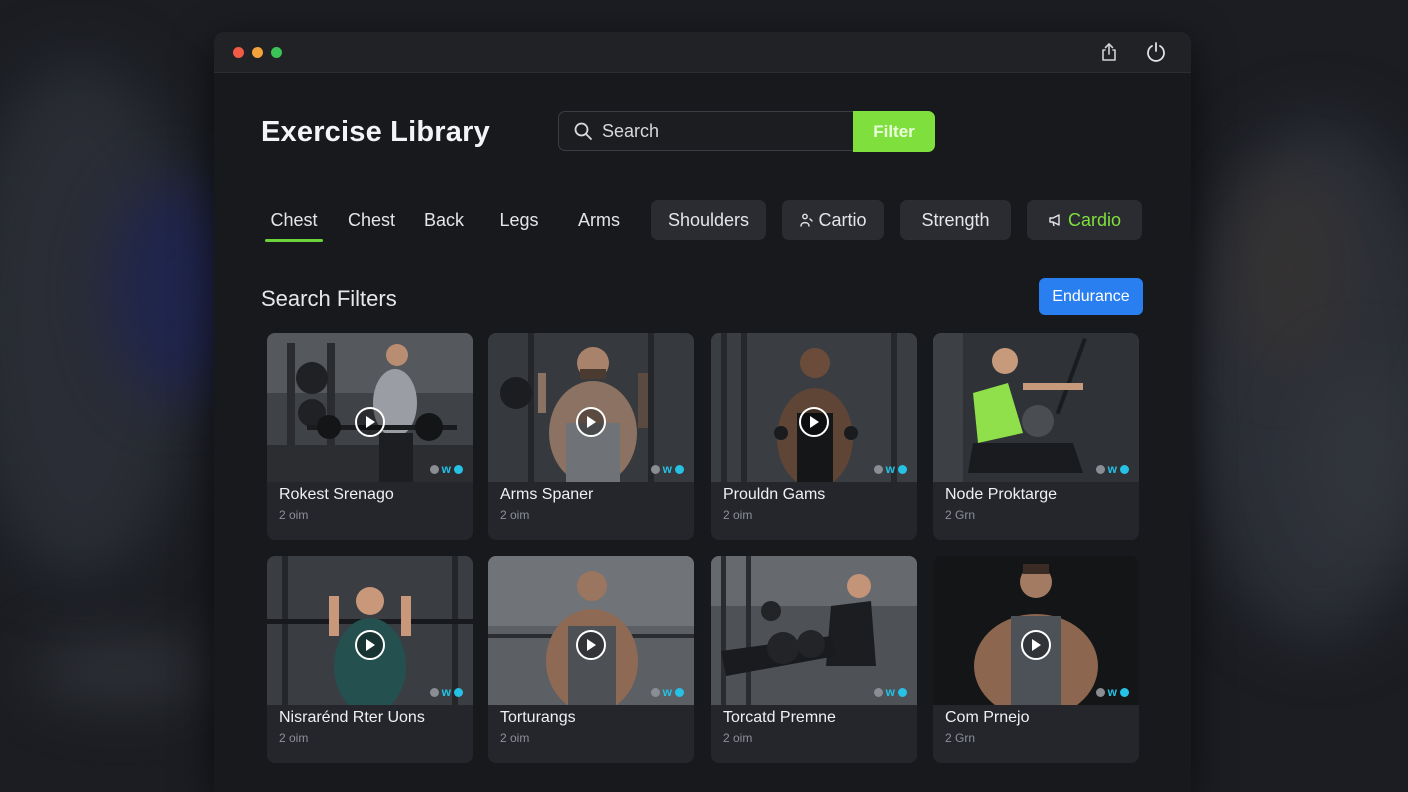  I want to click on close-window-button, so click(238, 52).